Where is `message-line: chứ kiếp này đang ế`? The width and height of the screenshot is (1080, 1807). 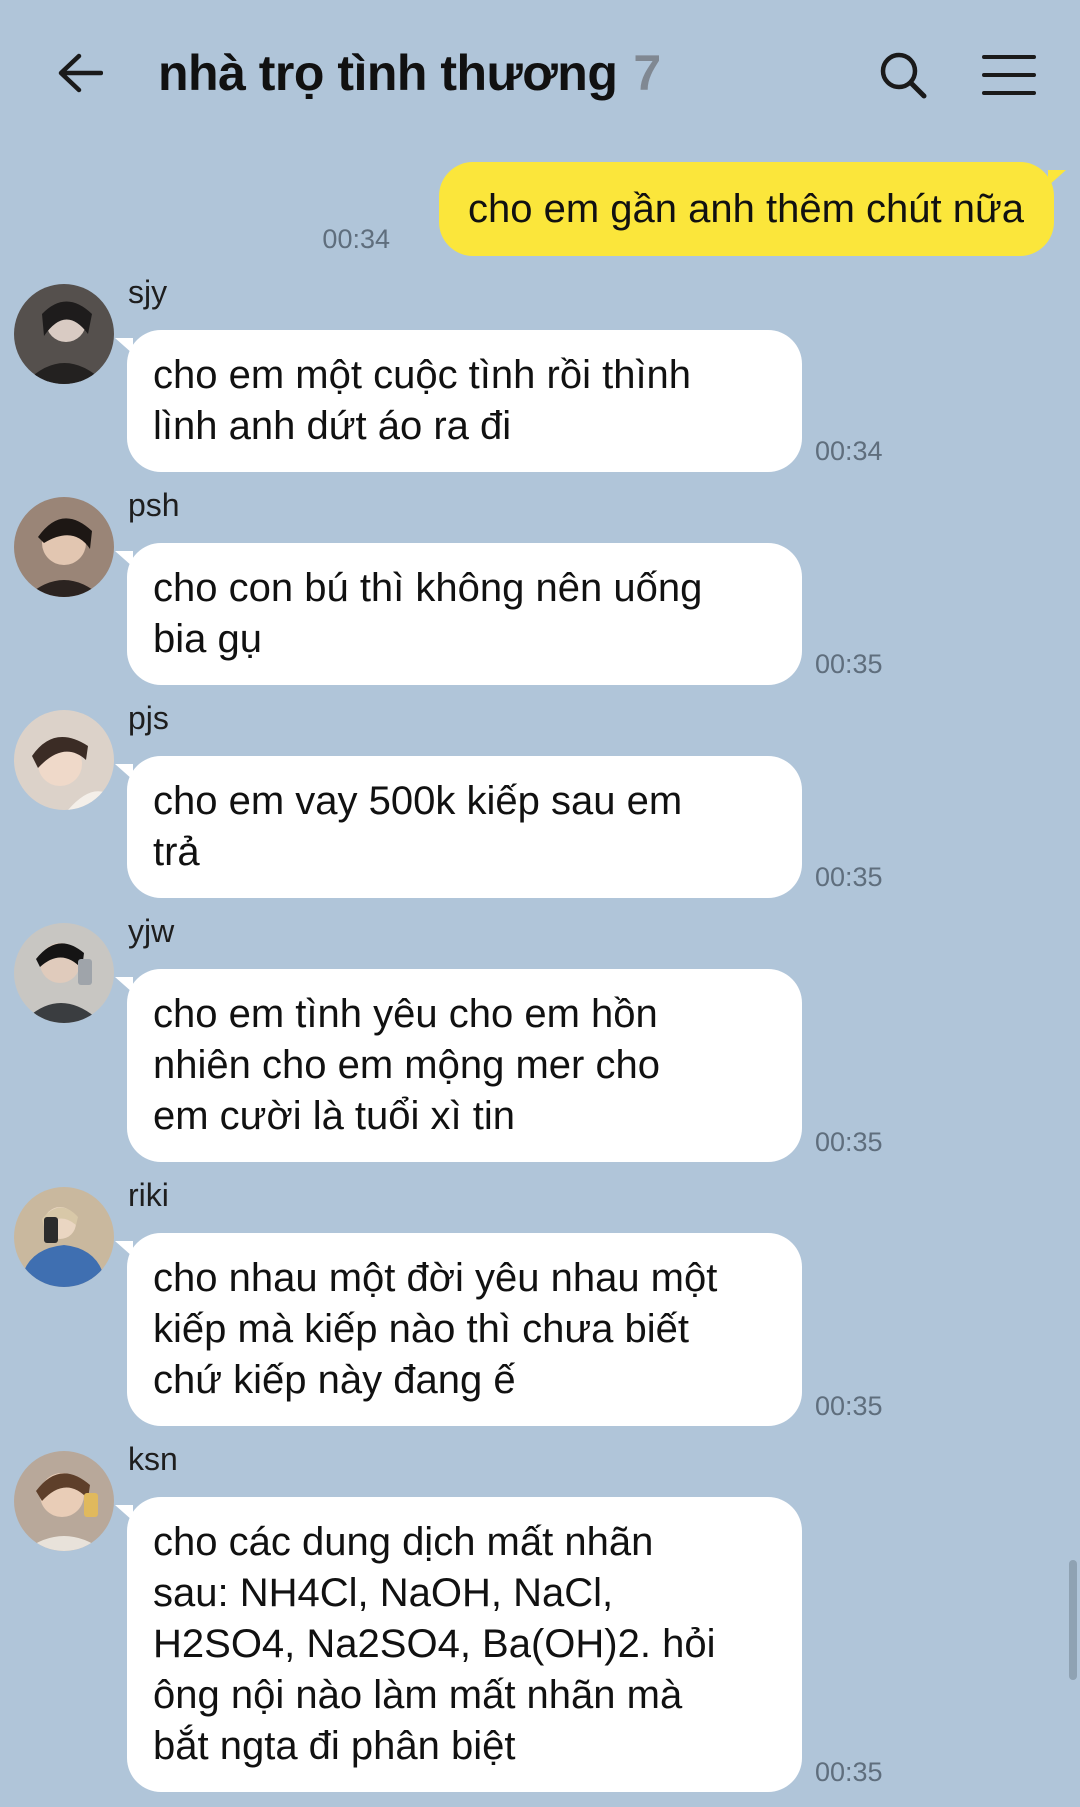 message-line: chứ kiếp này đang ế is located at coordinates (334, 1380).